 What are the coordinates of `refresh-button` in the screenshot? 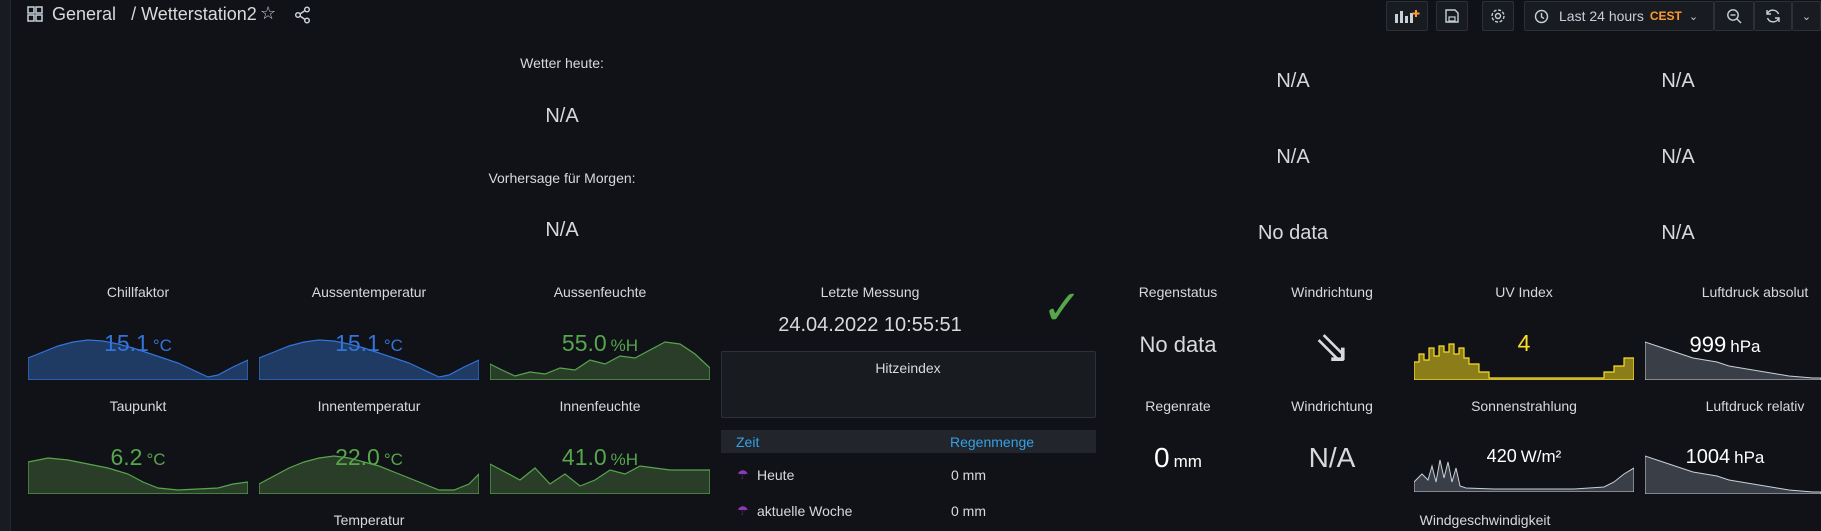 It's located at (1773, 16).